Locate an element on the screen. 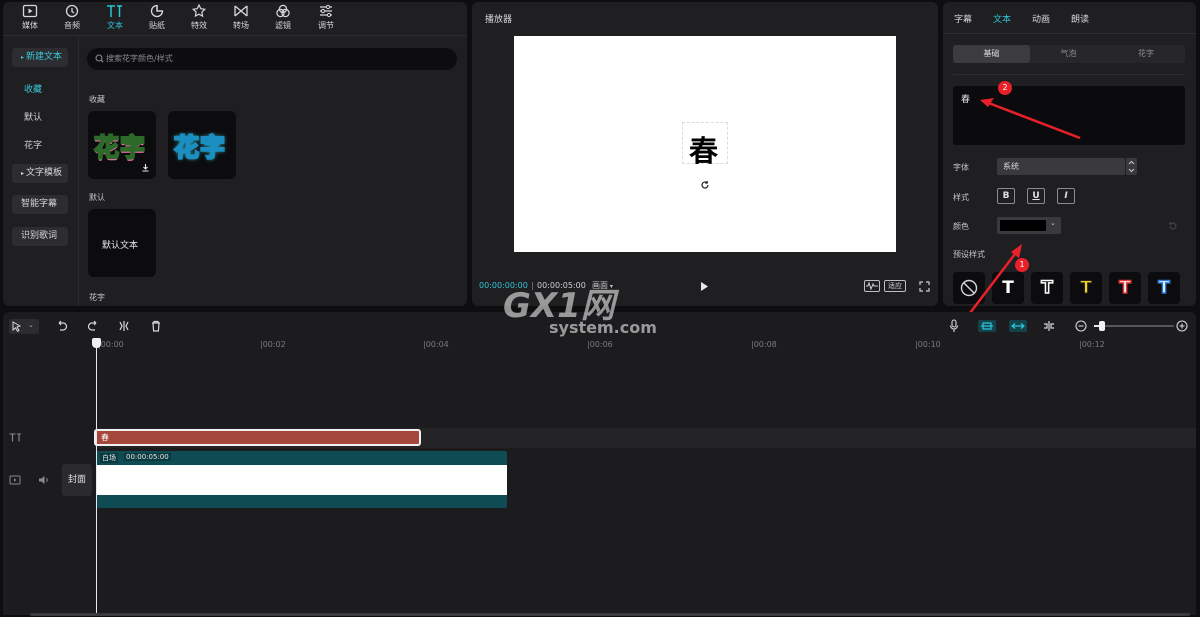 This screenshot has height=617, width=1200. cursor-icon is located at coordinates (17, 326).